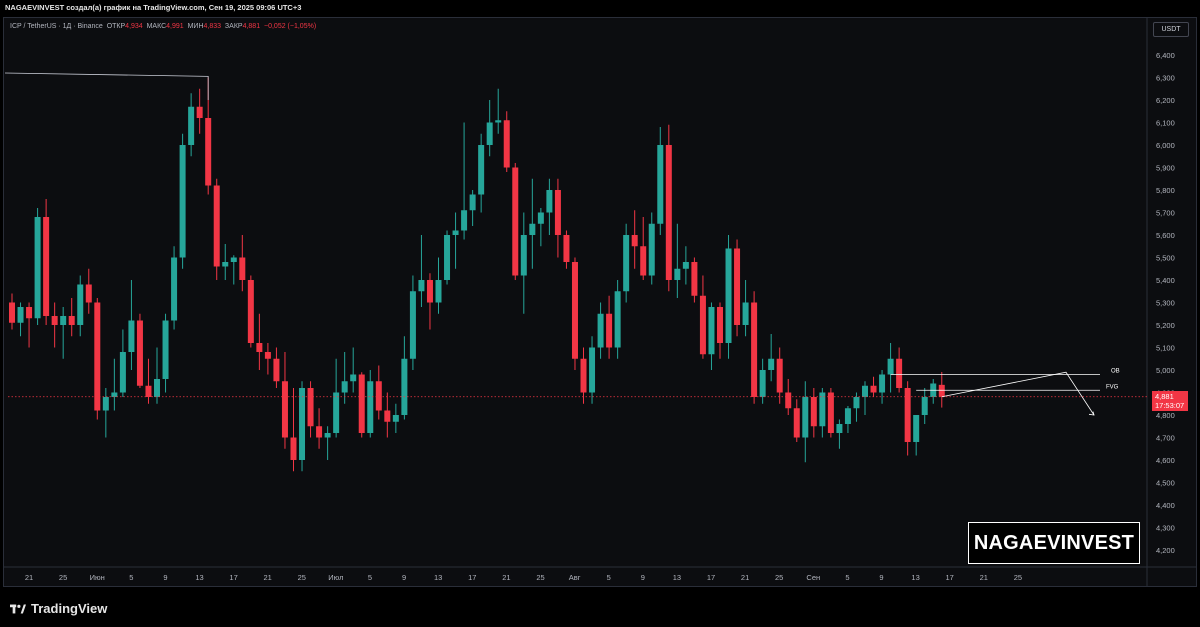  Describe the element at coordinates (58, 608) in the screenshot. I see `tradingview-logo: TradingView` at that location.